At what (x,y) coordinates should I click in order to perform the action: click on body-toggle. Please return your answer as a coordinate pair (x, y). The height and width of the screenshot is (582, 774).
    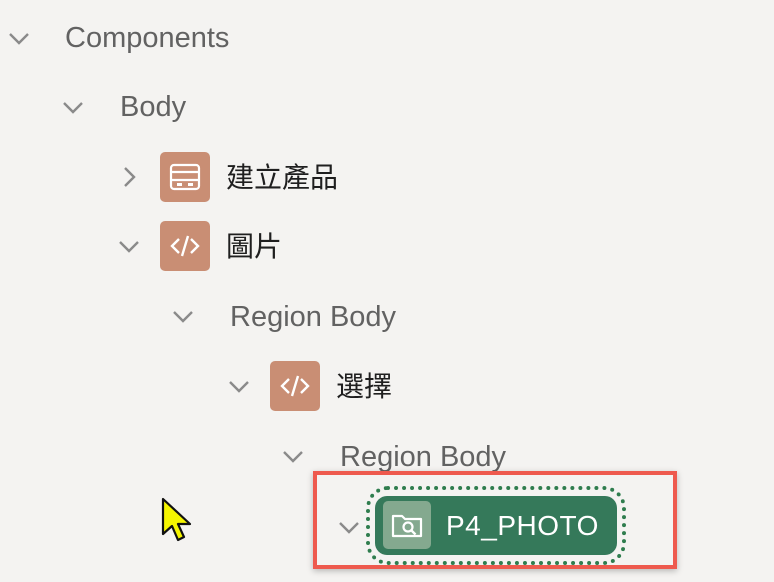
    Looking at the image, I should click on (73, 107).